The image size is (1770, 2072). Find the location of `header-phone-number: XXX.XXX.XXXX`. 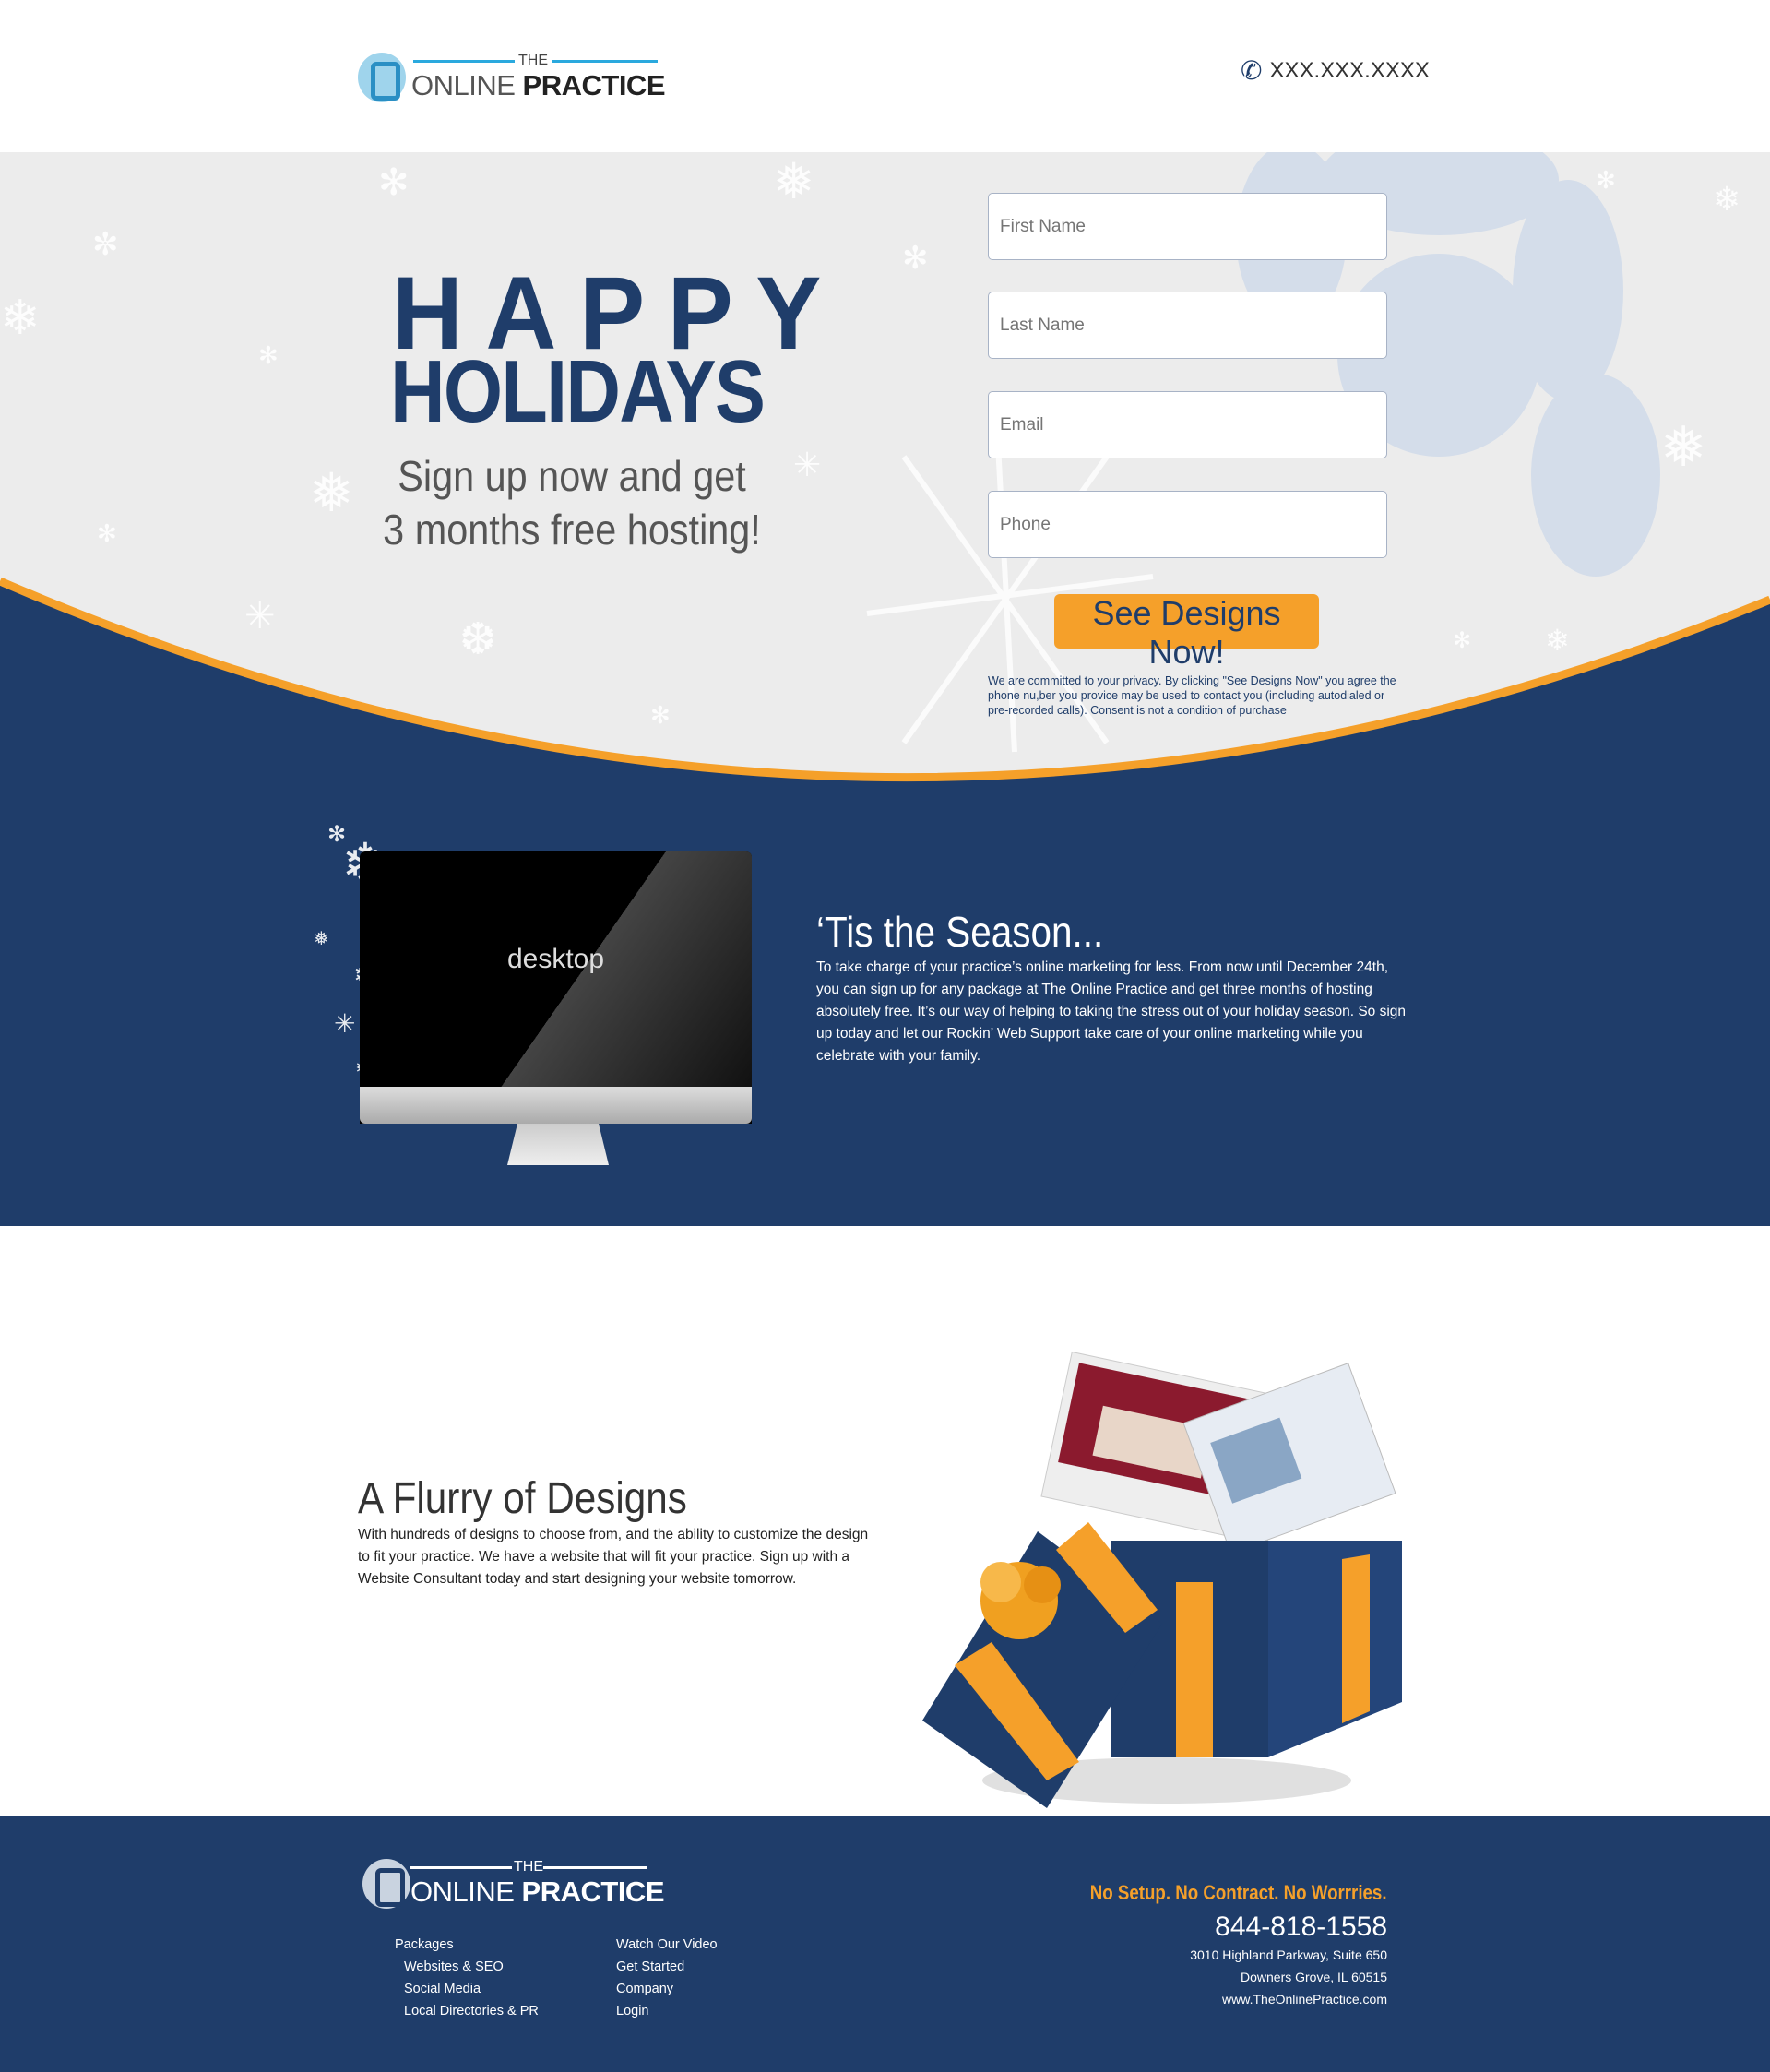

header-phone-number: XXX.XXX.XXXX is located at coordinates (1349, 70).